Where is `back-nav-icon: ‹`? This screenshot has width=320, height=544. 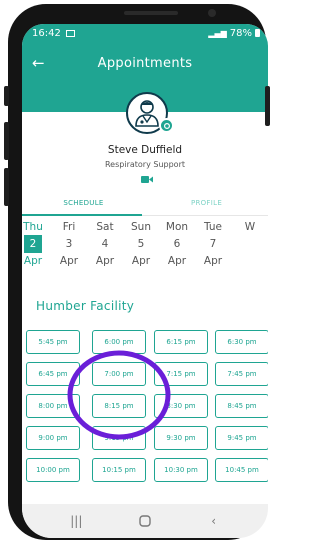 back-nav-icon: ‹ is located at coordinates (214, 521).